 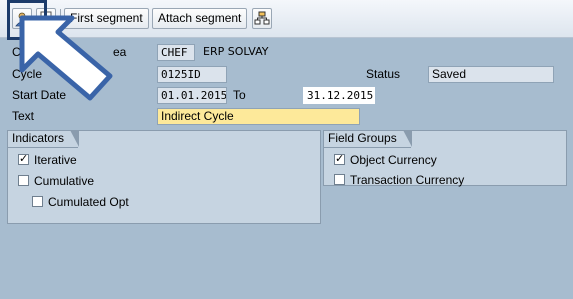 I want to click on field-groups-title: Field Groups, so click(x=367, y=139).